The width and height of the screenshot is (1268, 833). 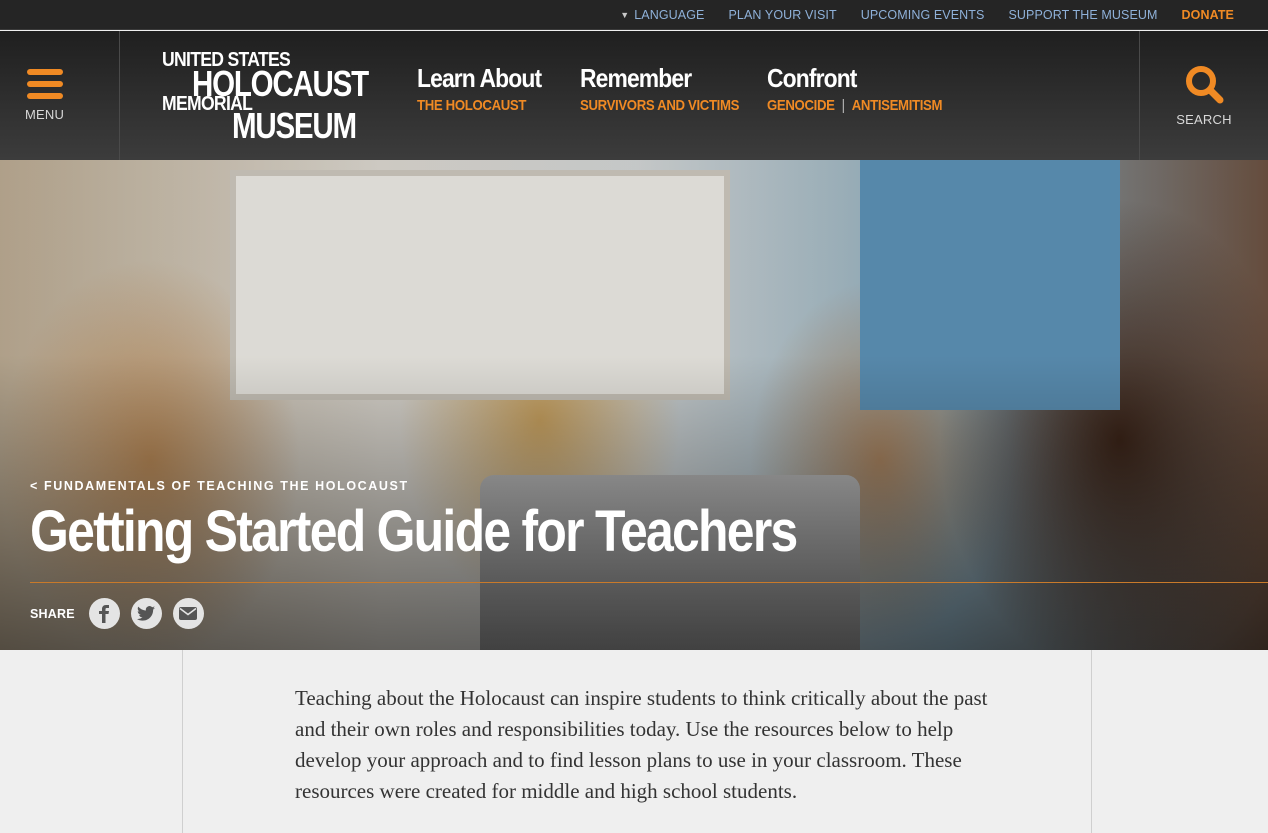 What do you see at coordinates (801, 105) in the screenshot?
I see `nav-genocide-link: GENOCIDE` at bounding box center [801, 105].